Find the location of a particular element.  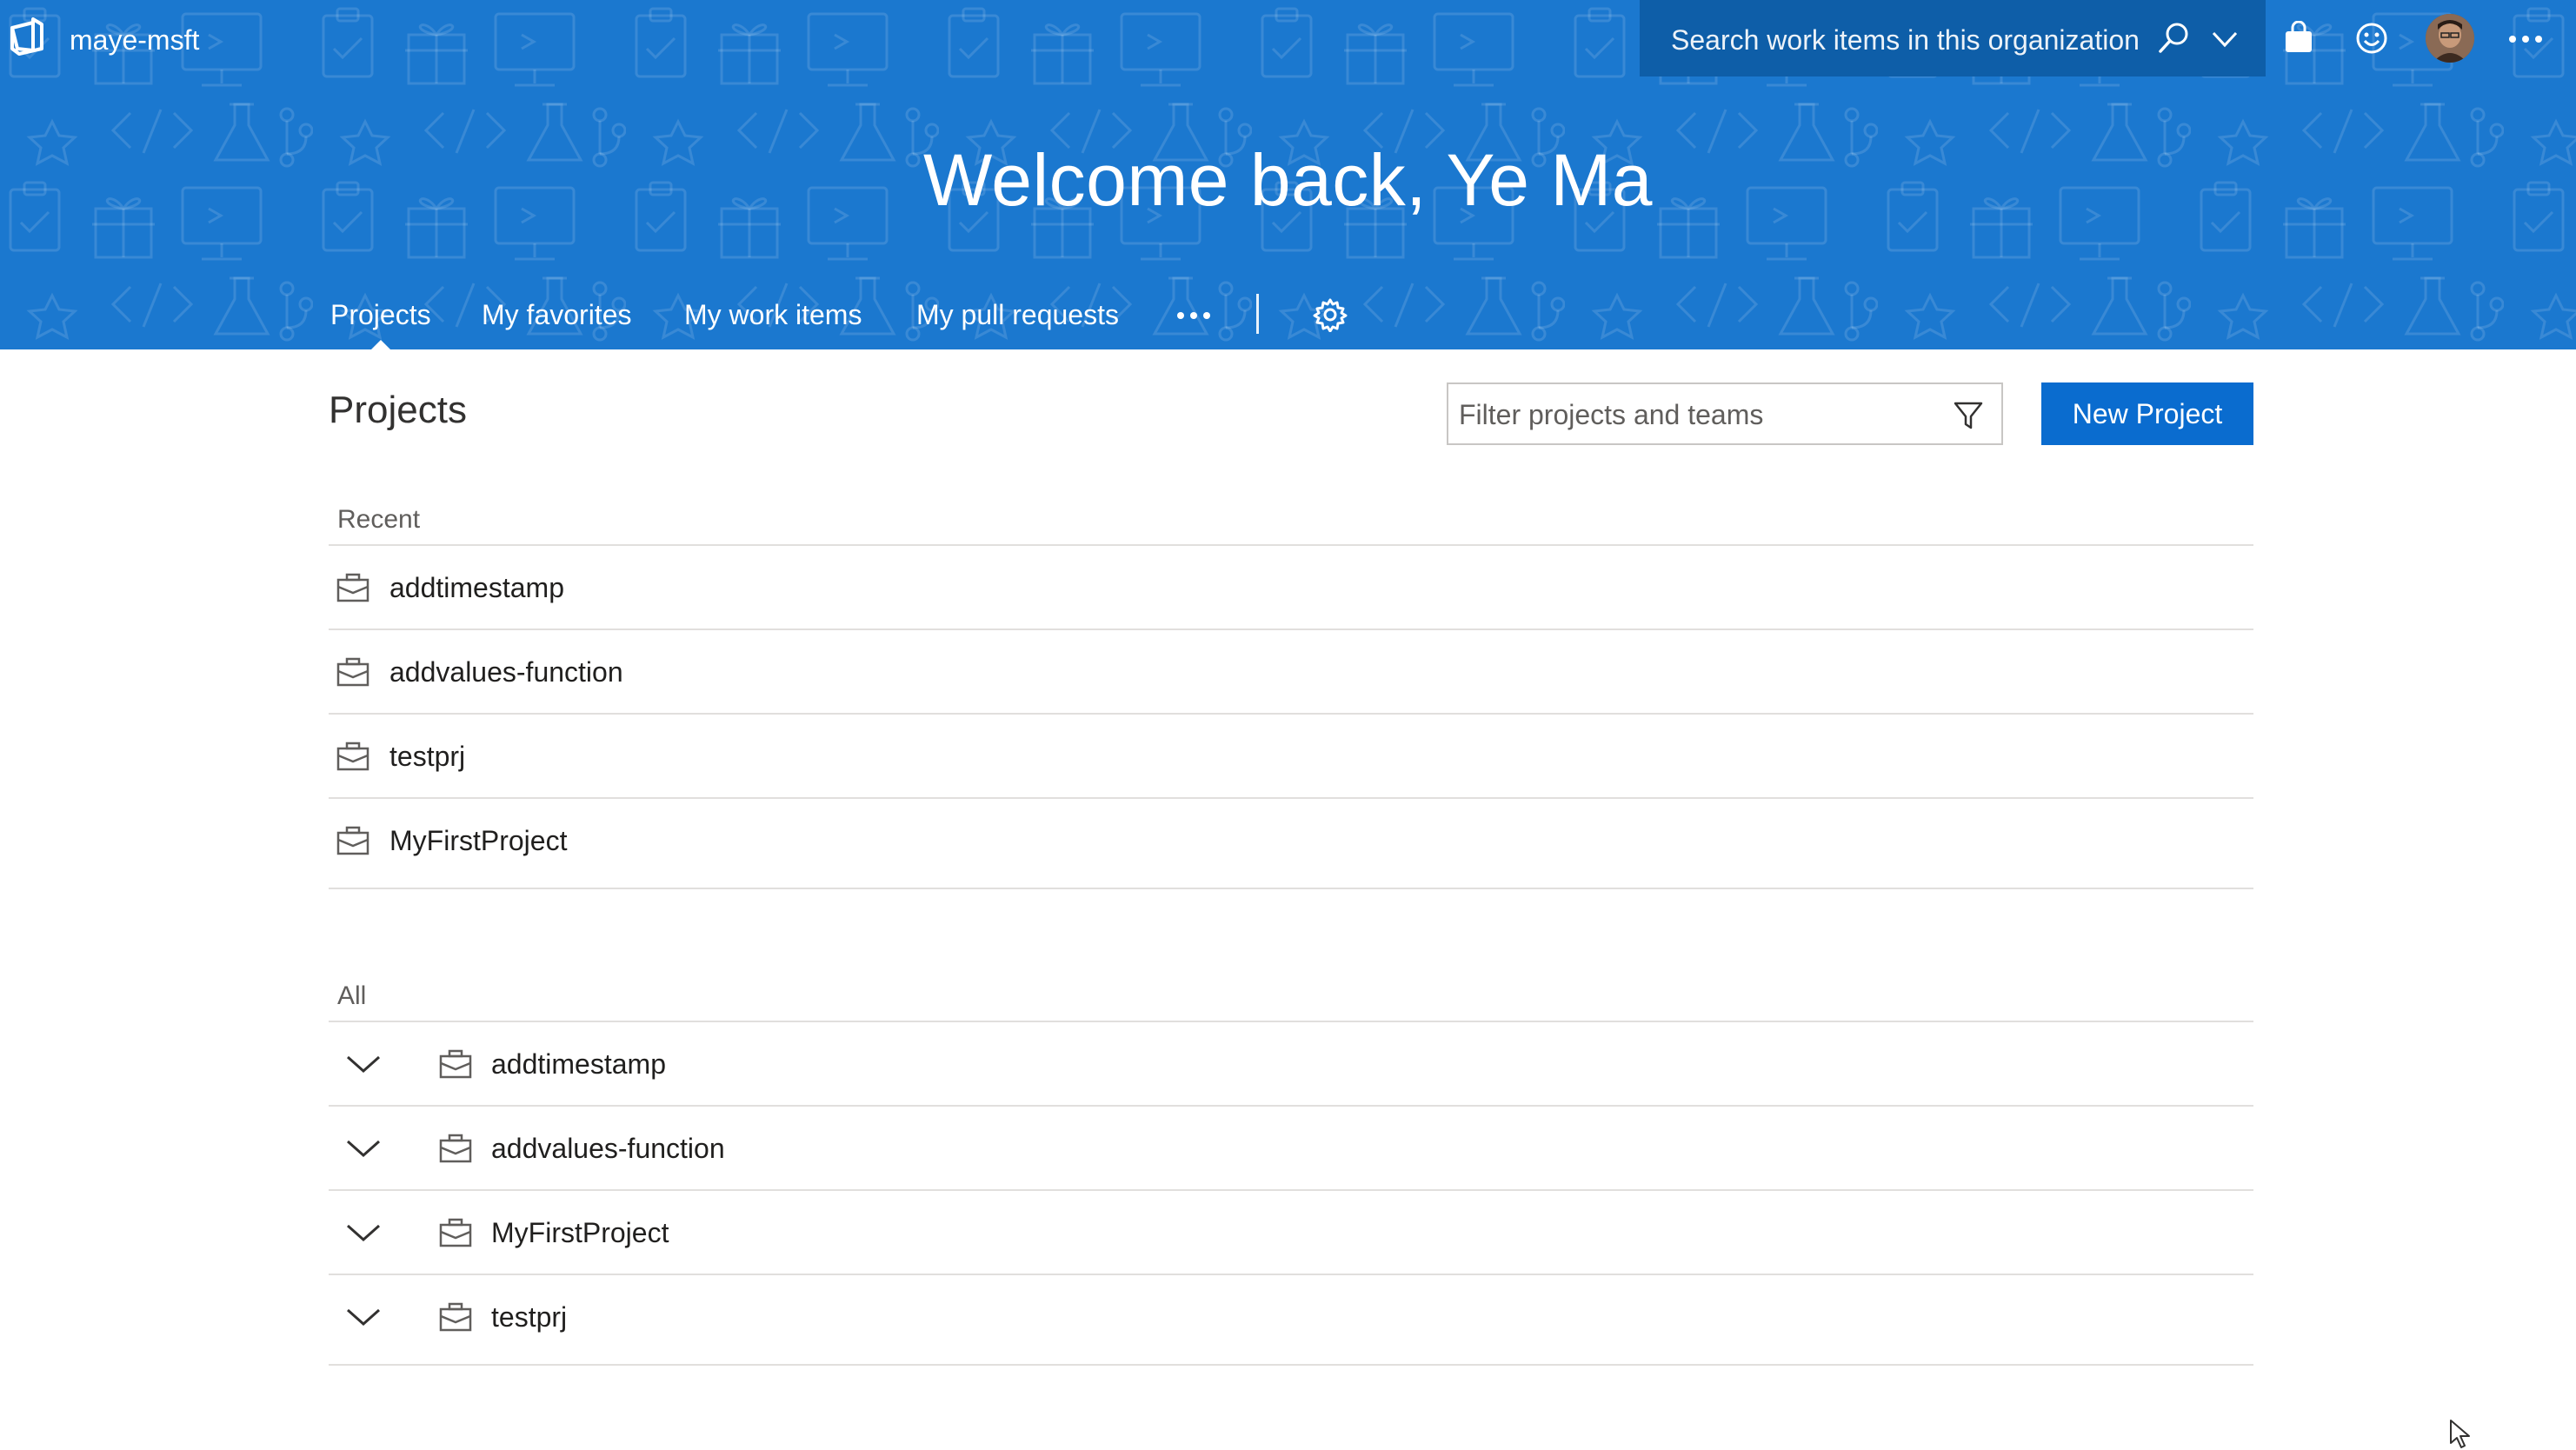

gear-icon is located at coordinates (1330, 315).